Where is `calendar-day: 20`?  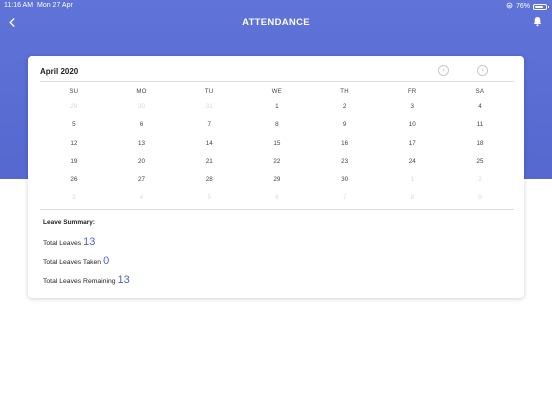
calendar-day: 20 is located at coordinates (142, 166).